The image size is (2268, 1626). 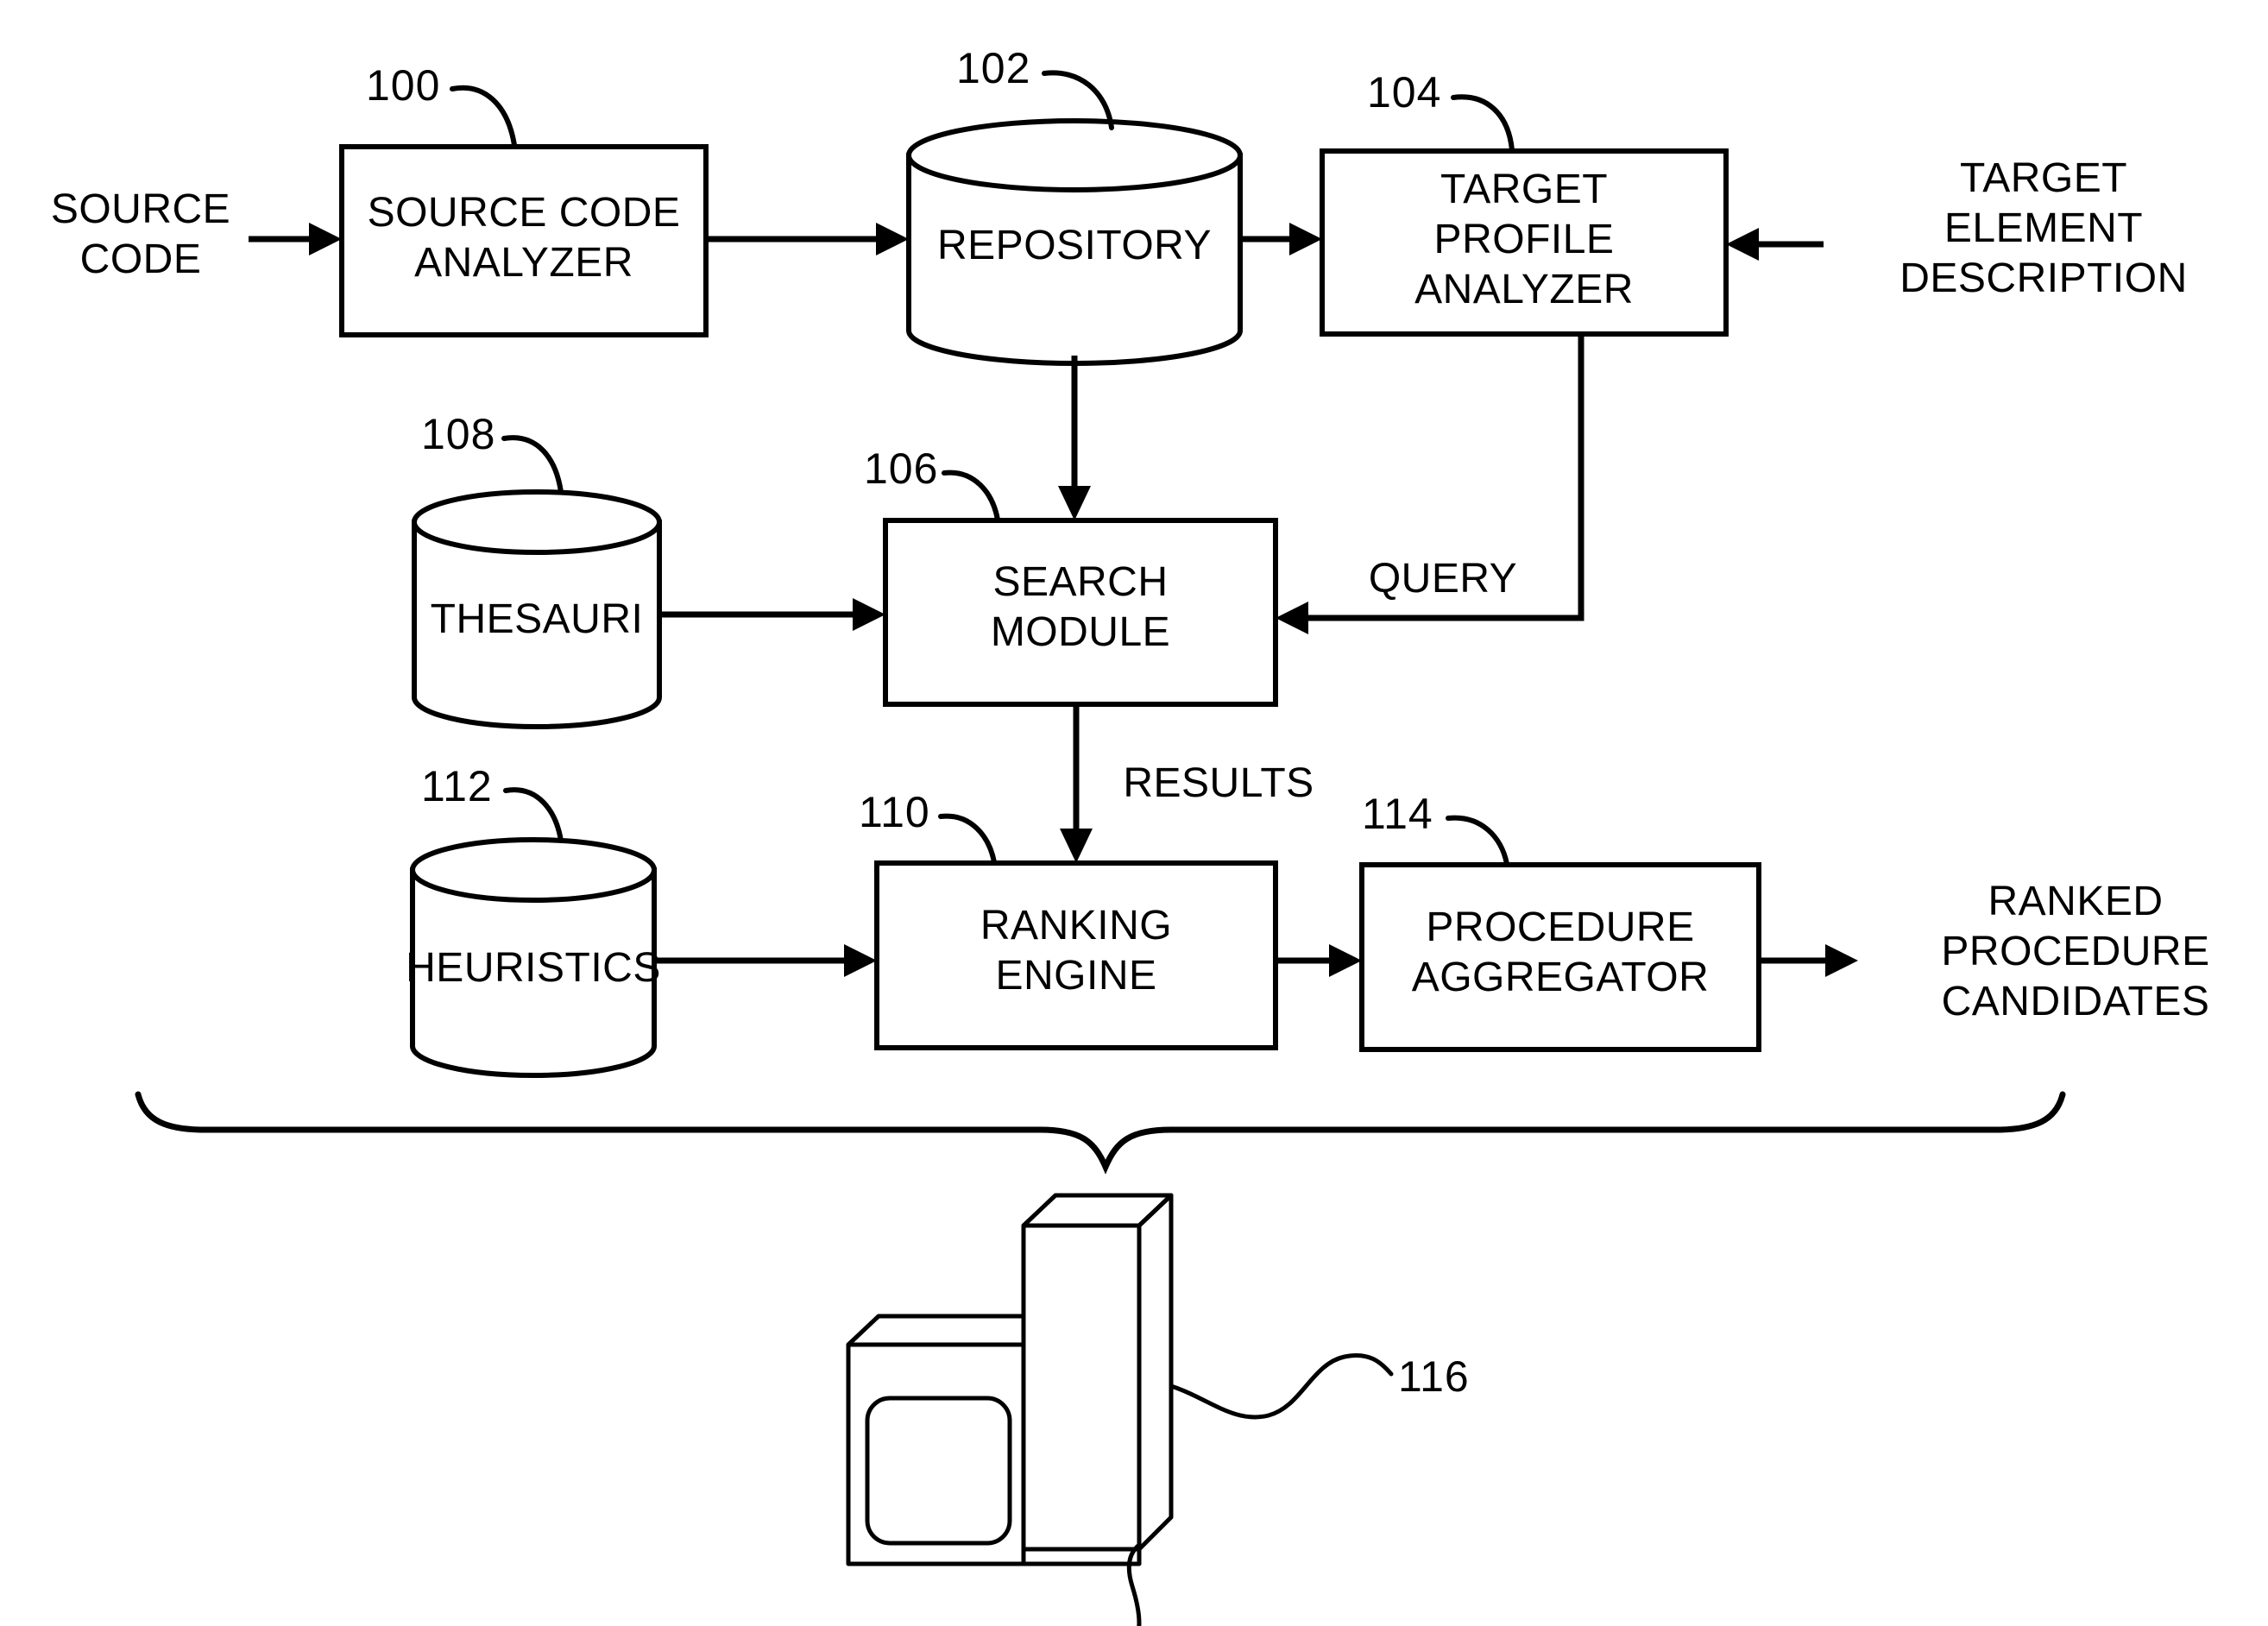 I want to click on ref-100-text: 100, so click(x=403, y=85).